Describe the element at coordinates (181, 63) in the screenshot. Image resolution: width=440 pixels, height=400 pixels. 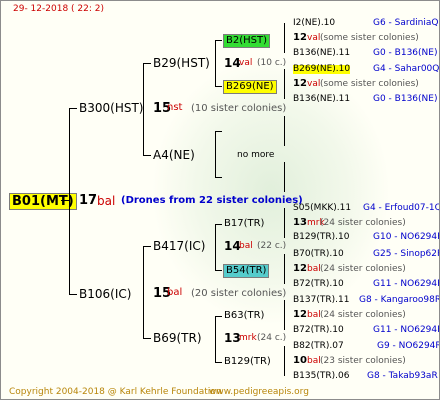
I see `queen-b29: B29(HST)` at that location.